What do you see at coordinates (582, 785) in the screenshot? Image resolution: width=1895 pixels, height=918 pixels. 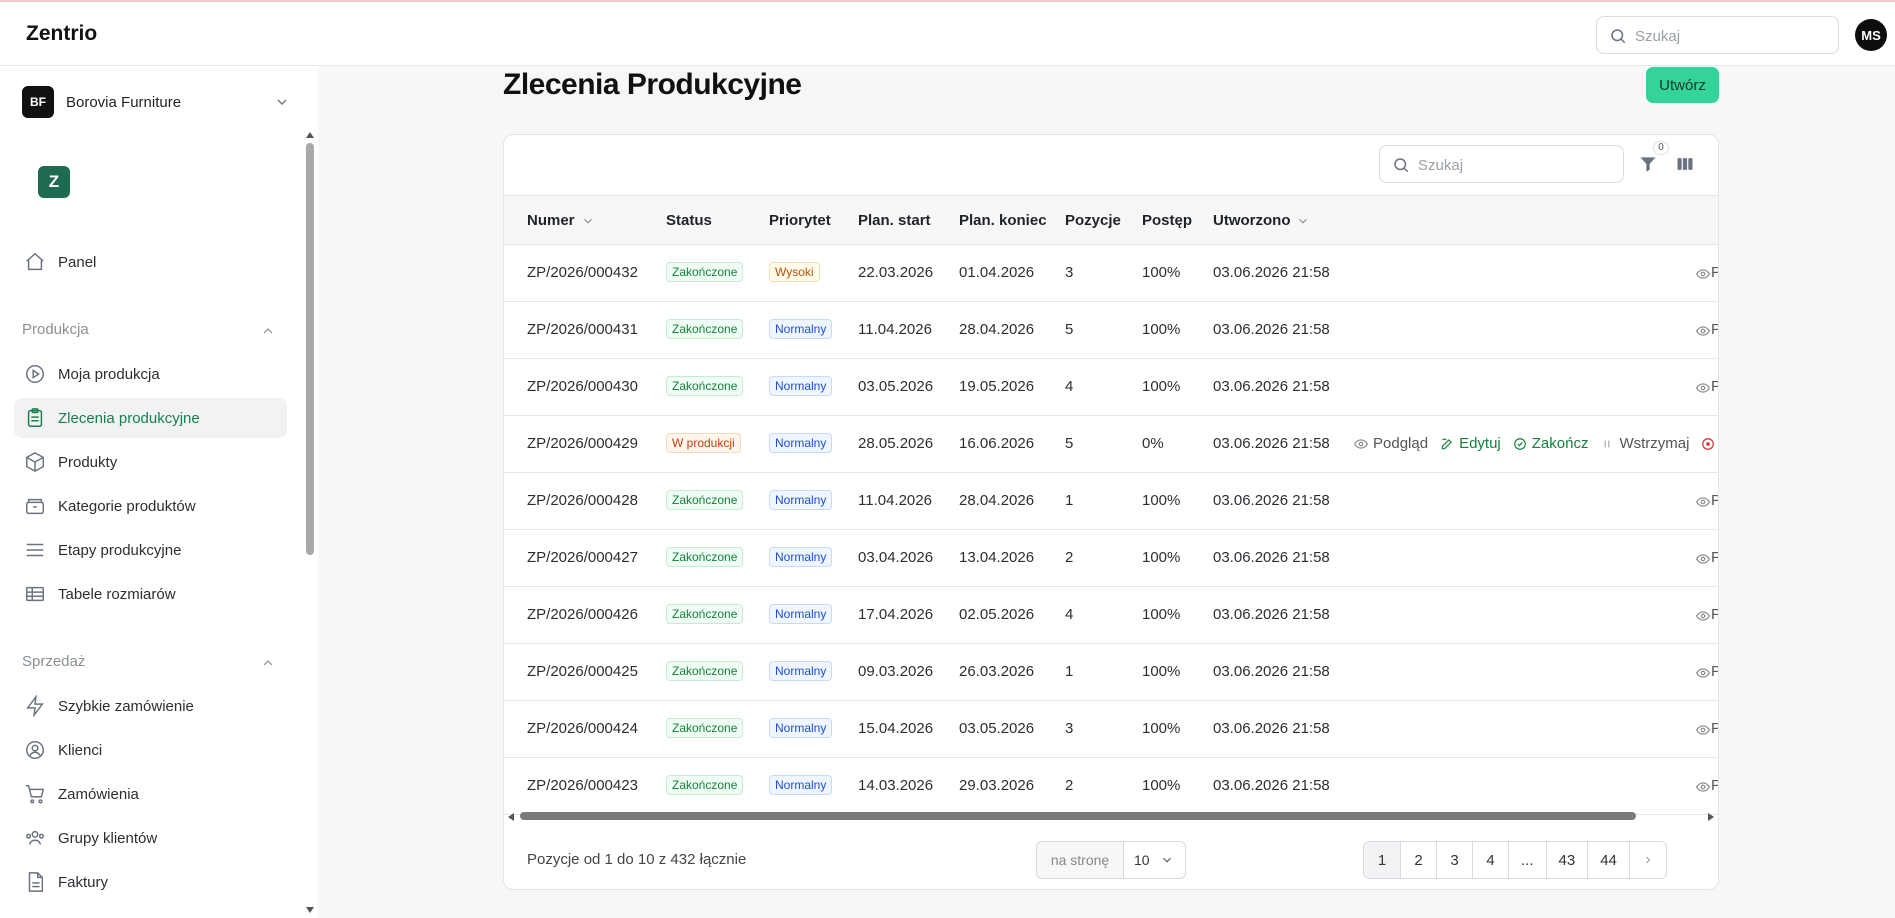 I see `order-number: ZP/2026/000423` at bounding box center [582, 785].